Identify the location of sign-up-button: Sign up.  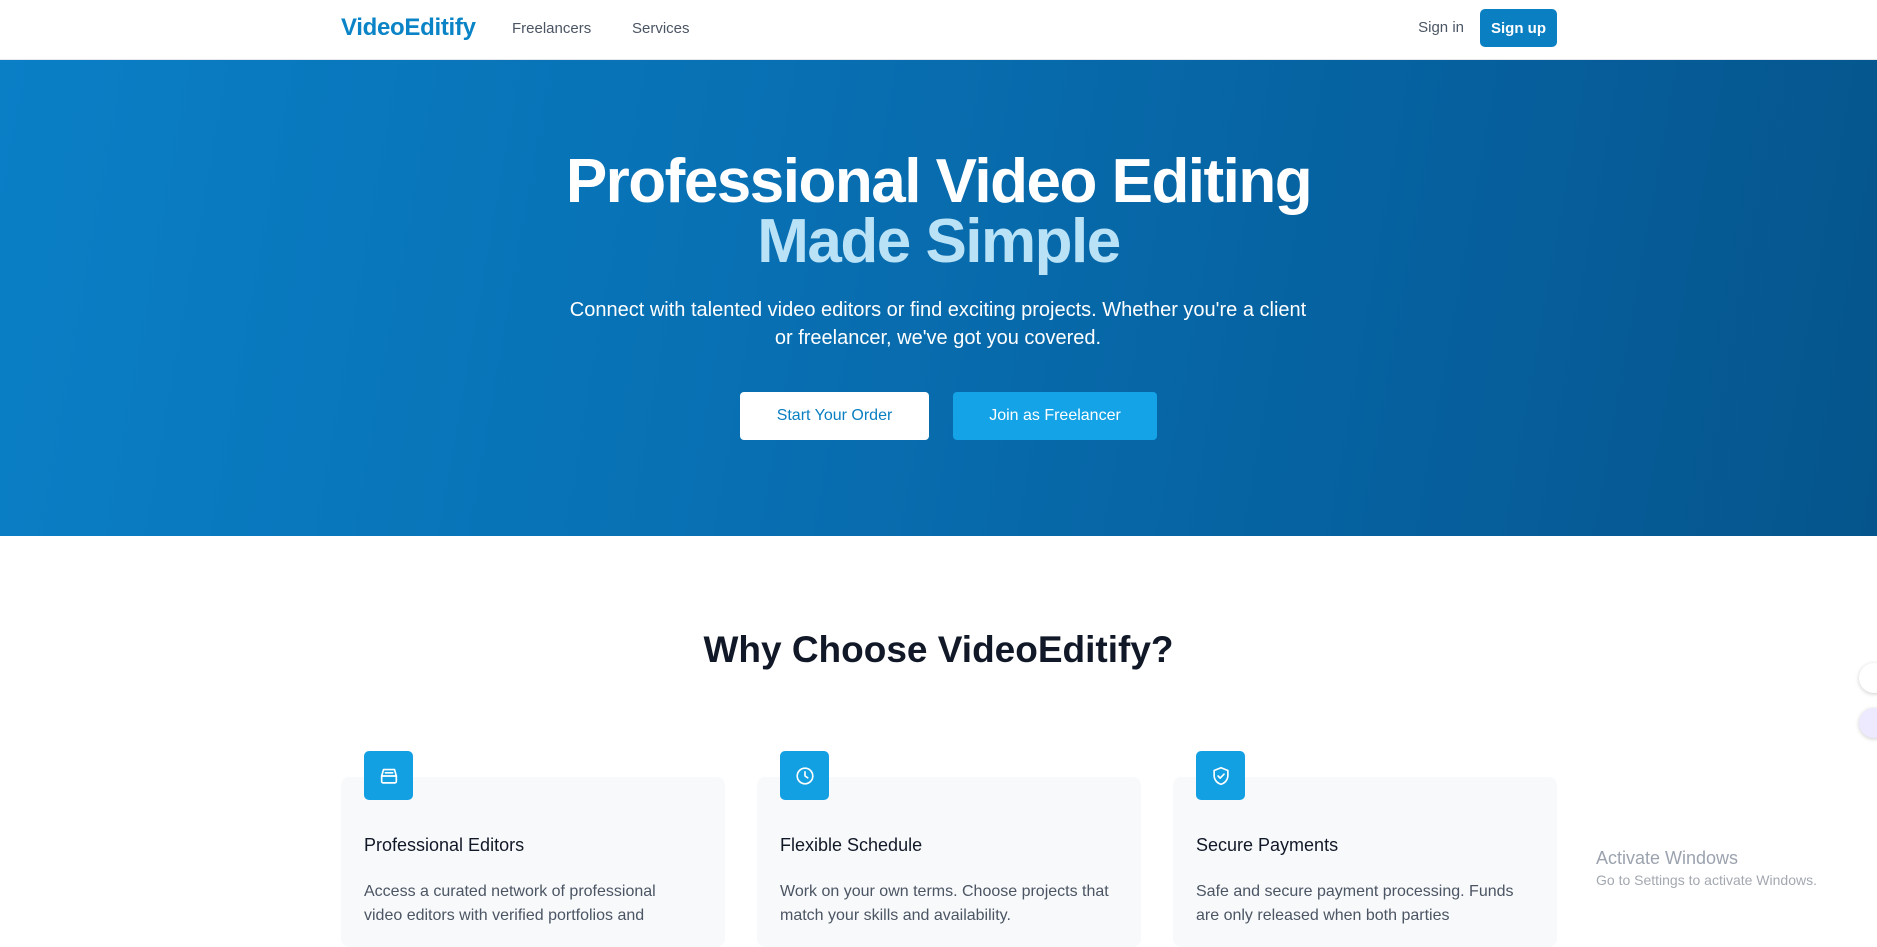
(1518, 28).